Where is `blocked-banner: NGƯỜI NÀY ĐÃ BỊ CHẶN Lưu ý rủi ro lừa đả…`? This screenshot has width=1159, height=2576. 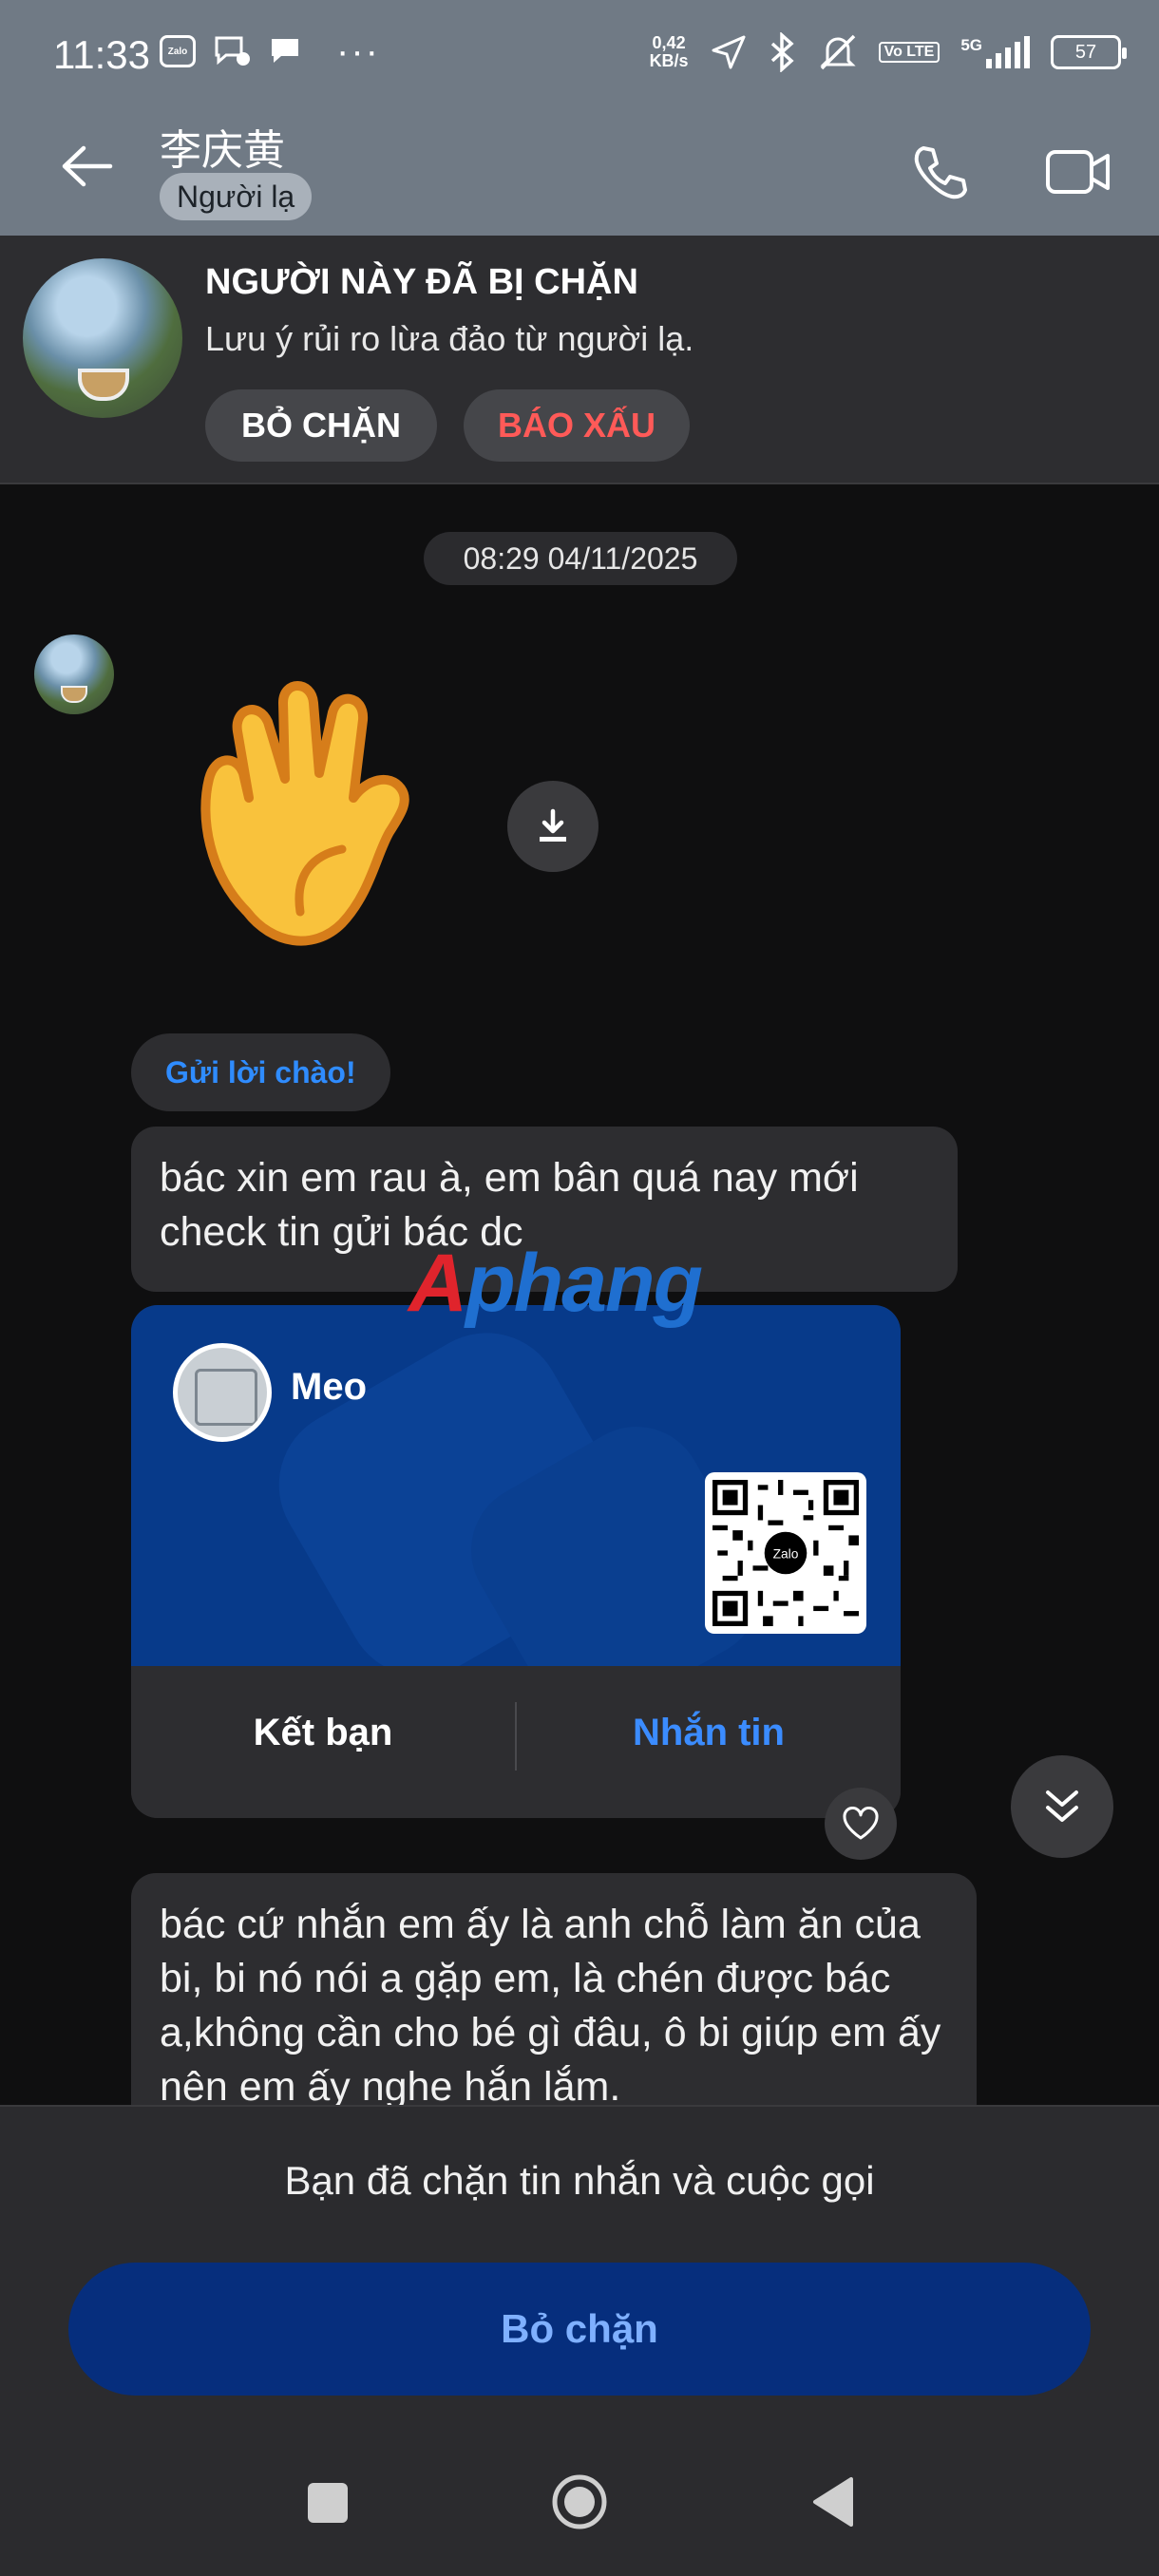
blocked-banner: NGƯỜI NÀY ĐÃ BỊ CHẶN Lưu ý rủi ro lừa đả… is located at coordinates (579, 360).